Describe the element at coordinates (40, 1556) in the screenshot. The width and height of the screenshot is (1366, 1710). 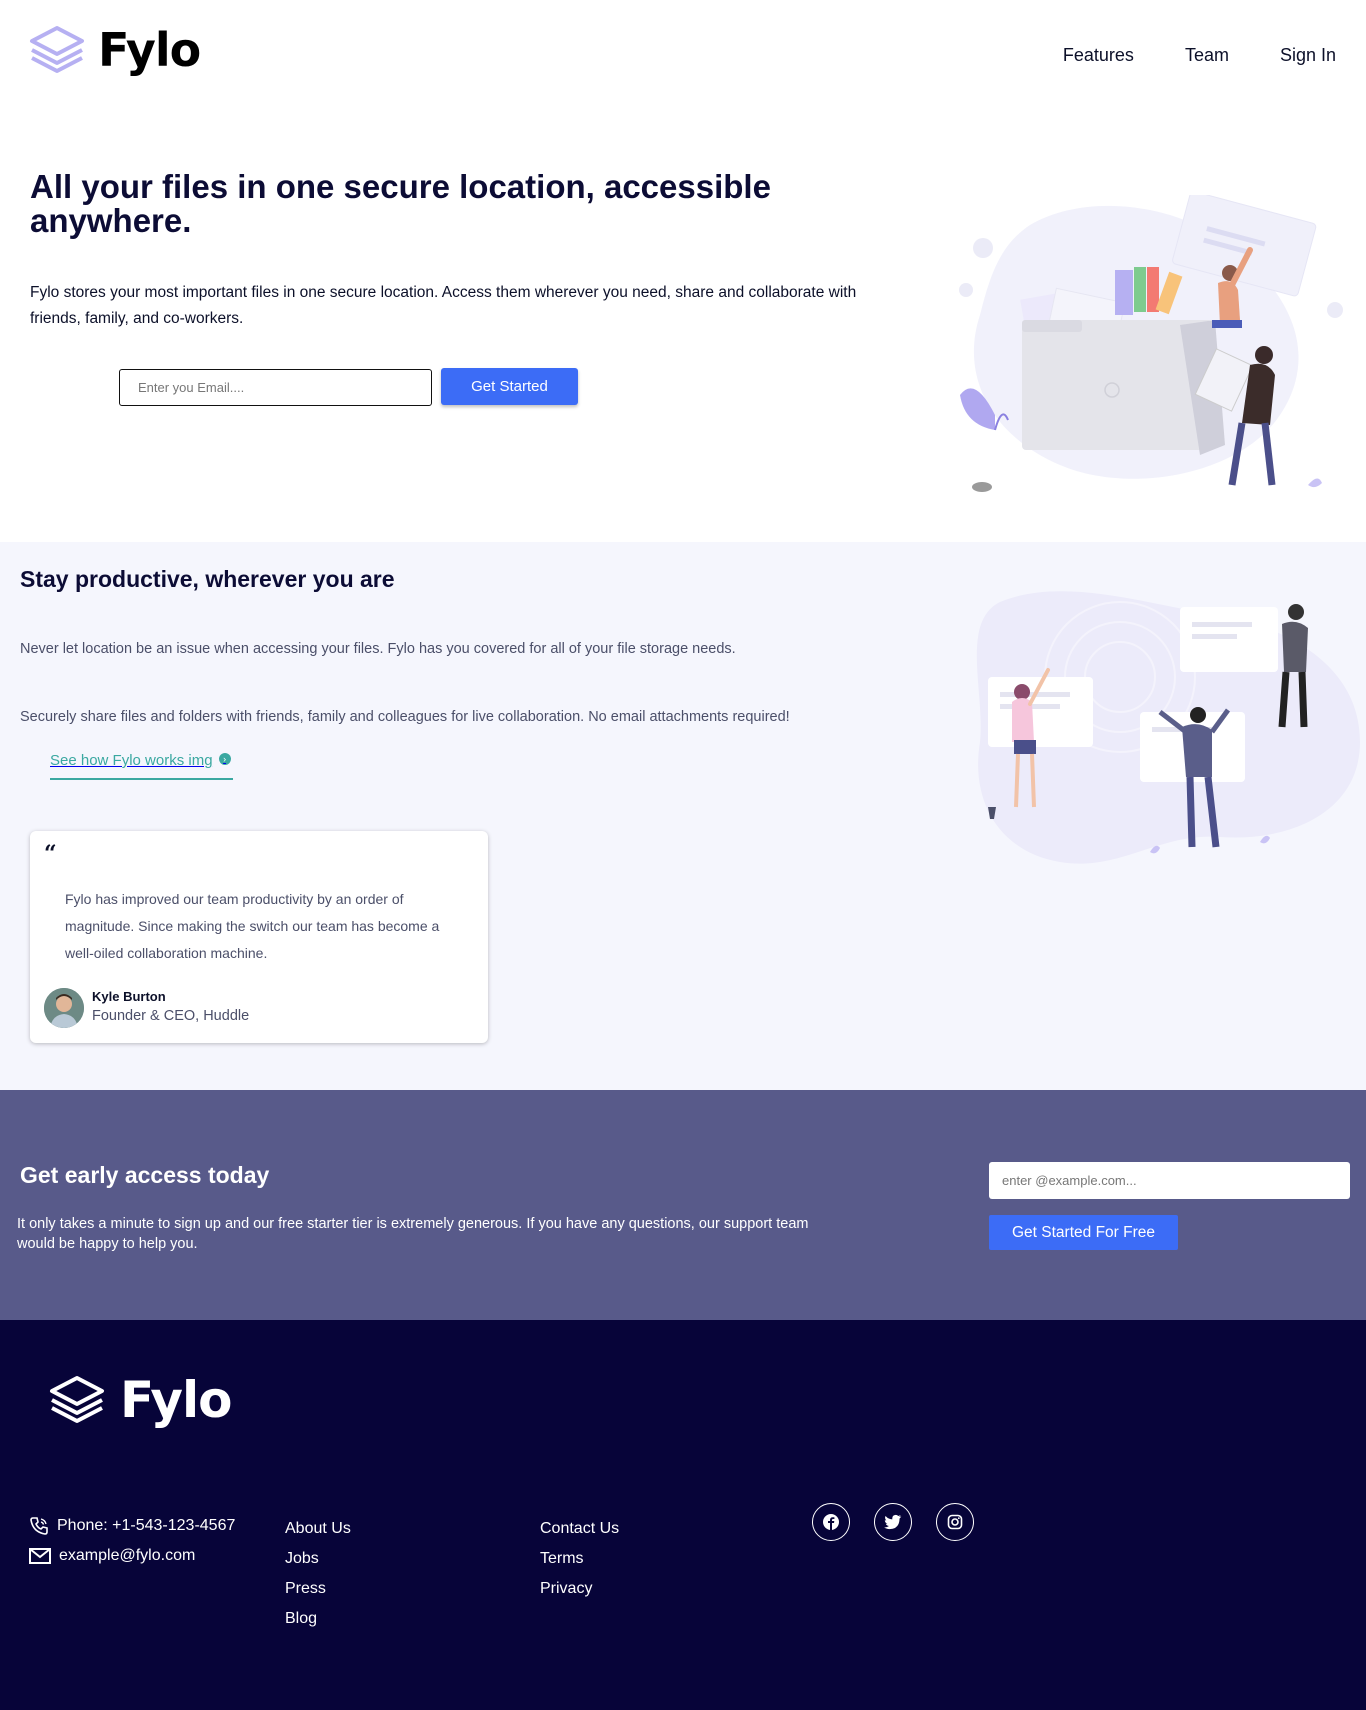
I see `mail-icon` at that location.